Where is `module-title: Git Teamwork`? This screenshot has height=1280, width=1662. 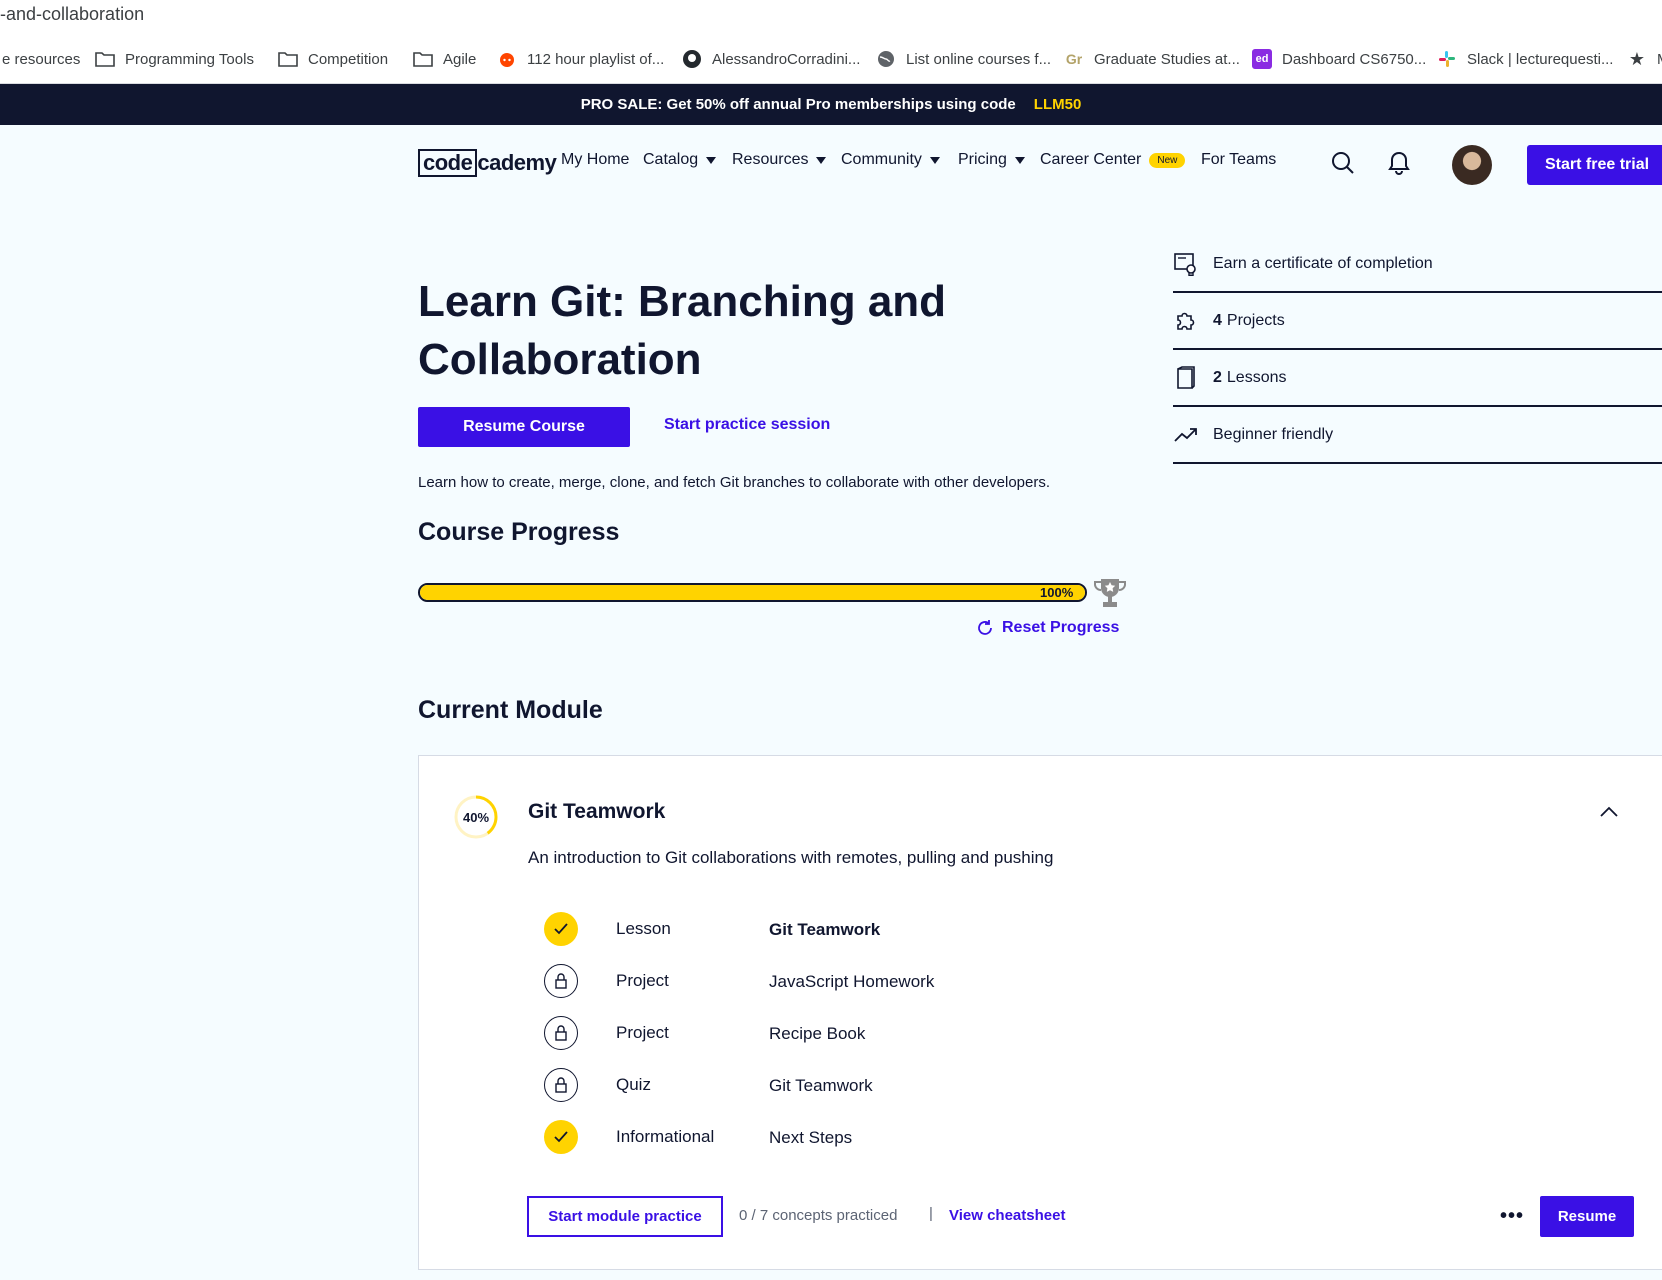
module-title: Git Teamwork is located at coordinates (596, 812).